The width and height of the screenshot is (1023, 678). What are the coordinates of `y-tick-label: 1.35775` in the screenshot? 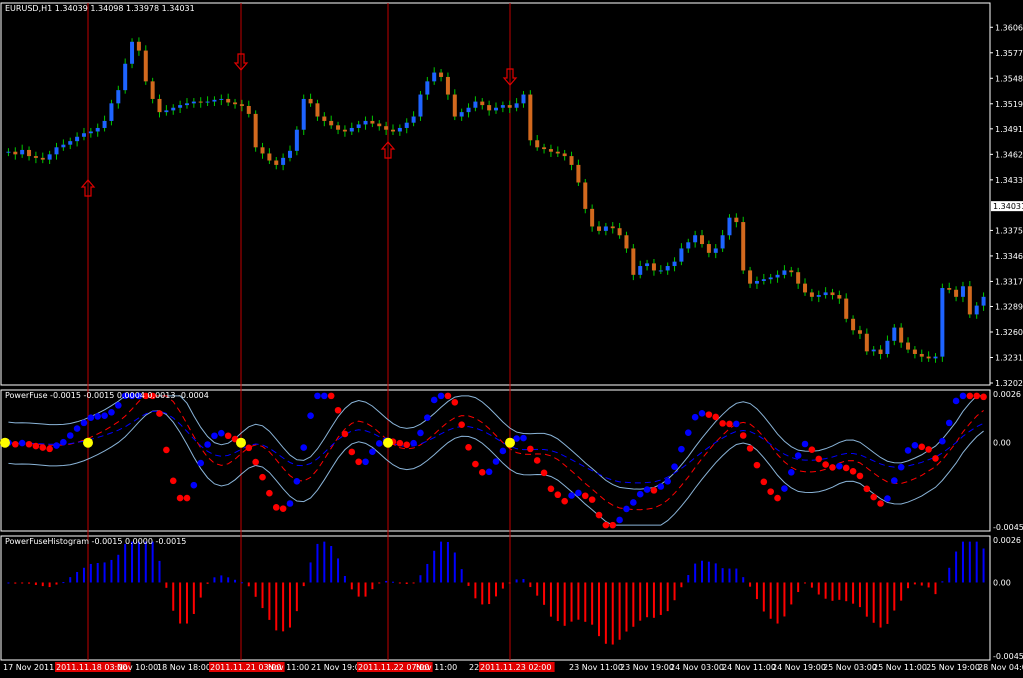 It's located at (1009, 53).